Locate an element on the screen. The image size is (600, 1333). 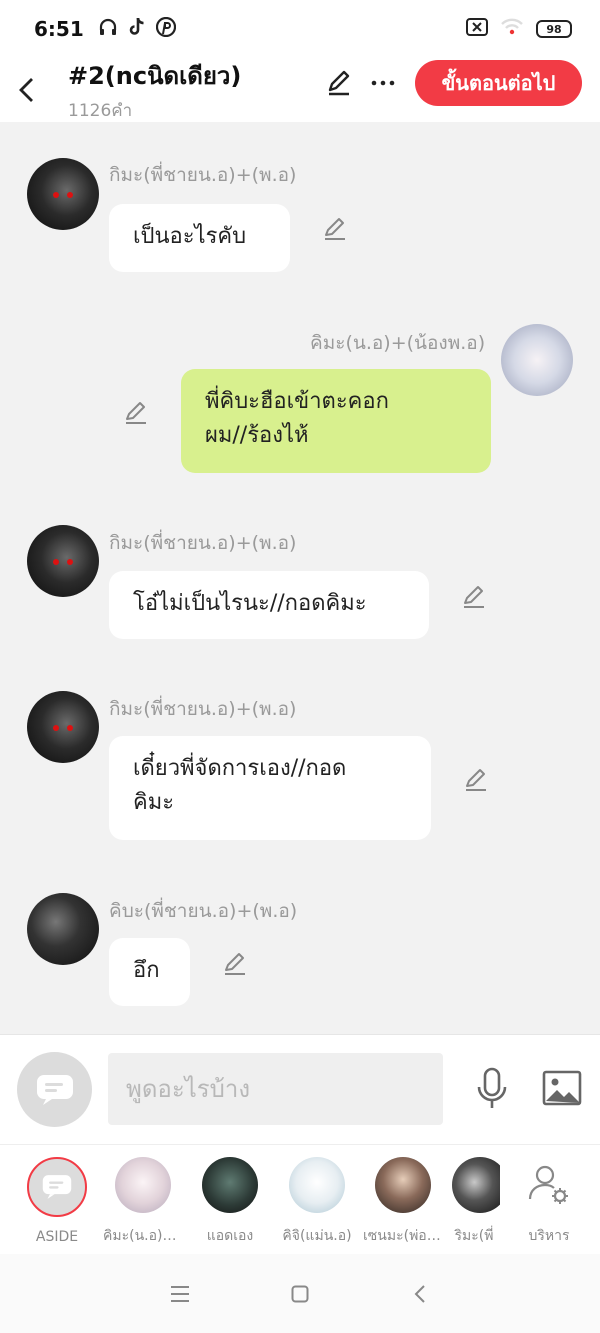
battery-icon: 98 is located at coordinates (554, 29).